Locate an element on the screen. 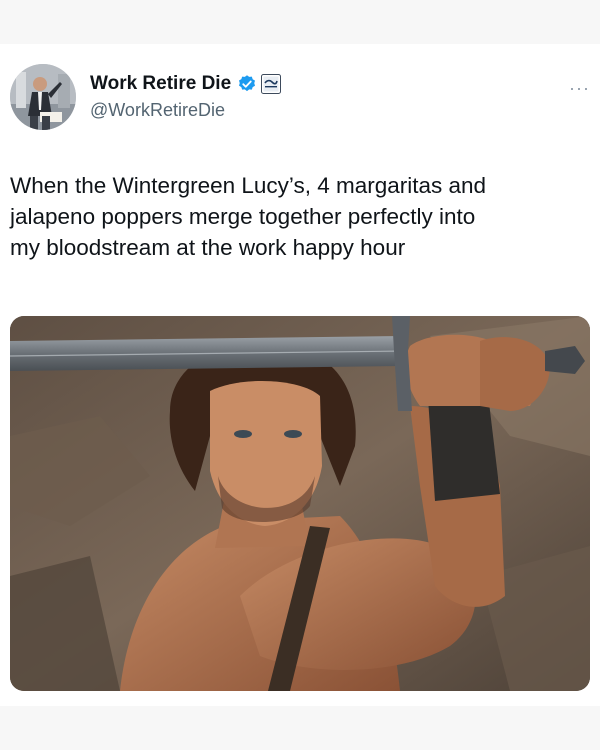 This screenshot has height=750, width=600. avatar-photo is located at coordinates (43, 97).